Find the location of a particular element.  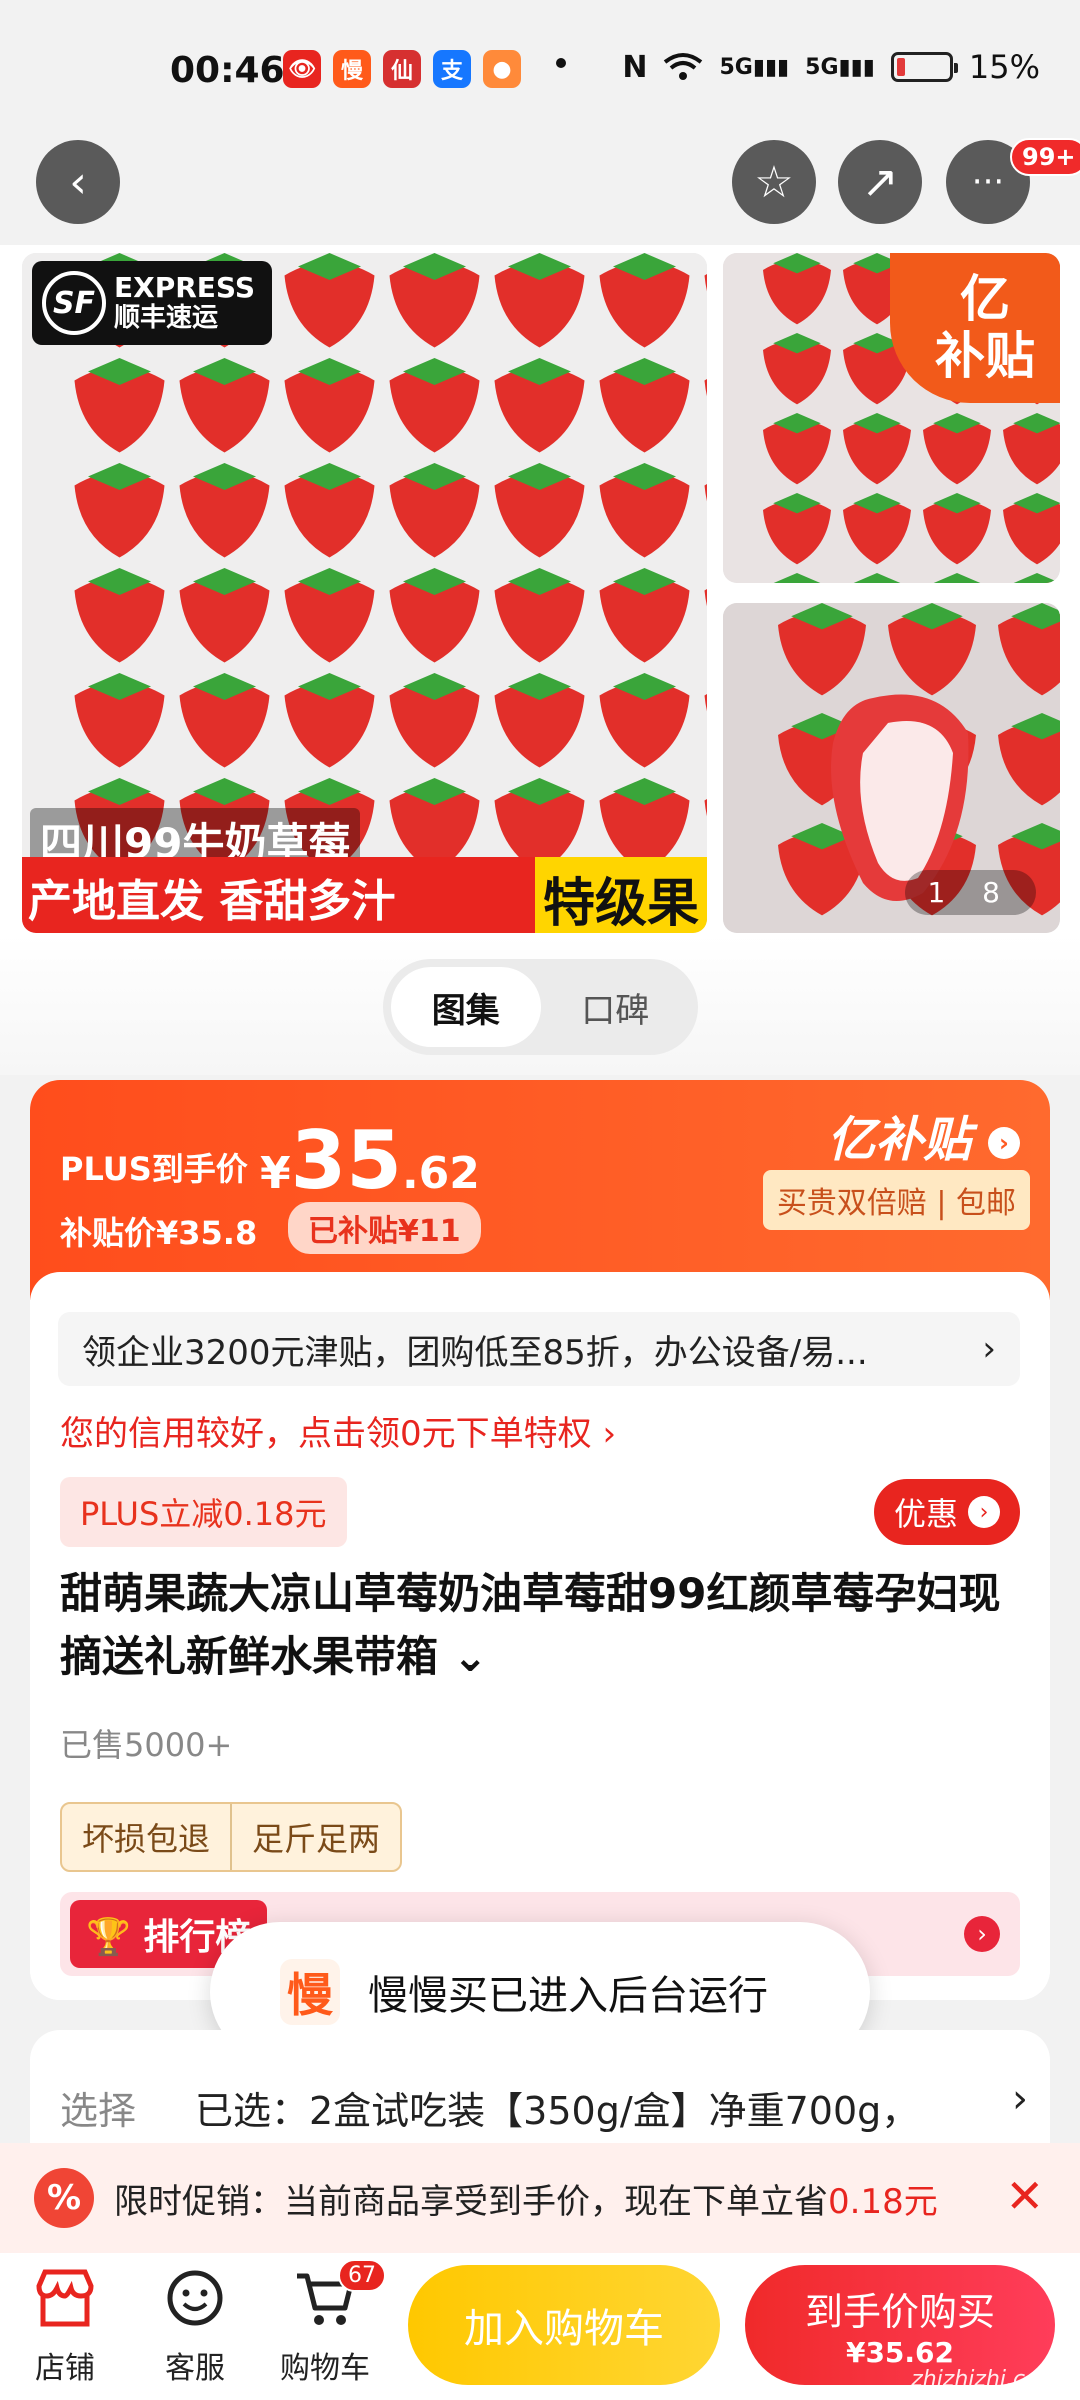

manmanmai-notification-icon: 慢 is located at coordinates (352, 69).